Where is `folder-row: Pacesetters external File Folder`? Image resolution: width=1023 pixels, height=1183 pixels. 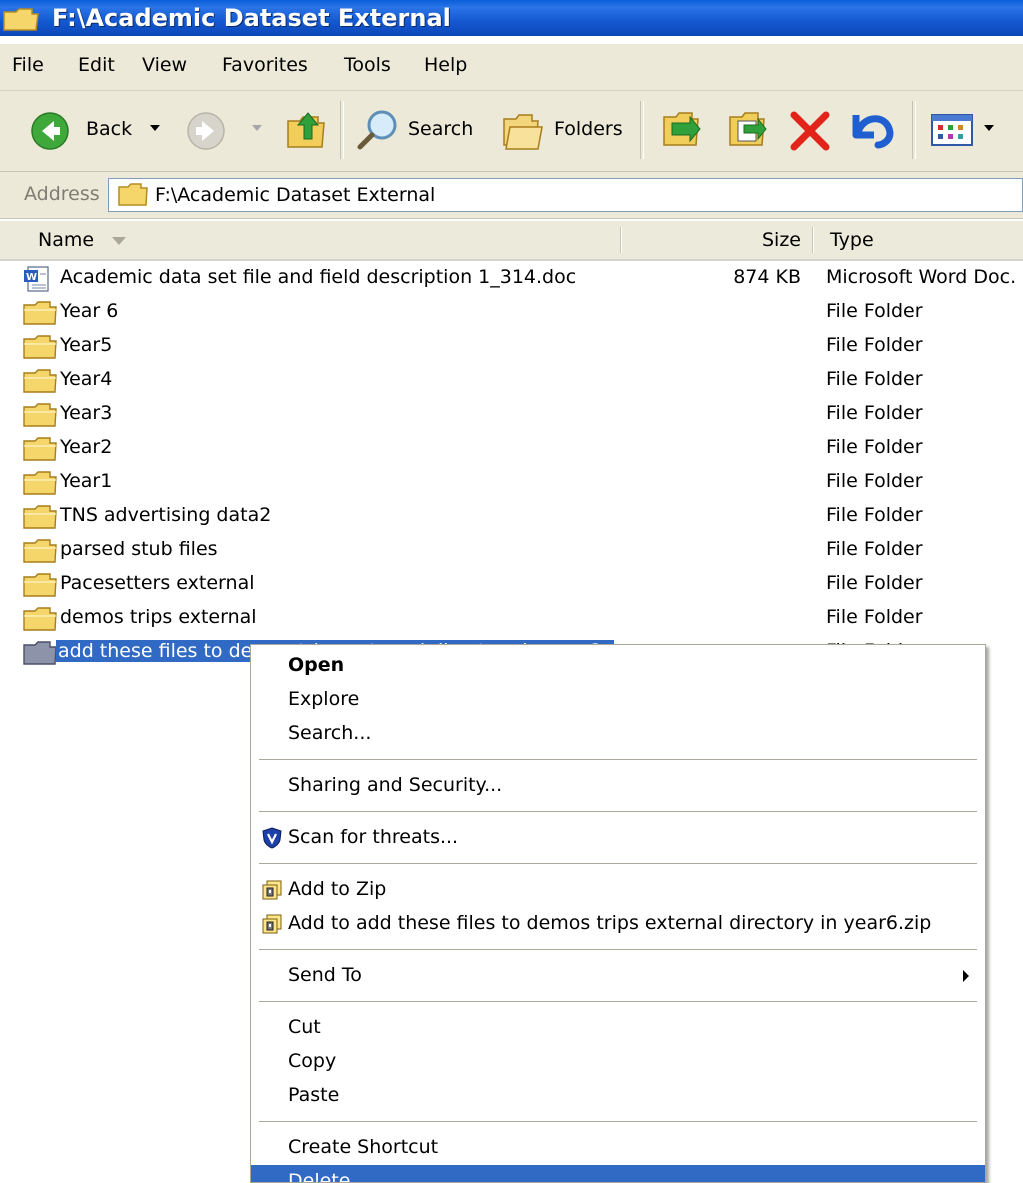
folder-row: Pacesetters external File Folder is located at coordinates (511, 585).